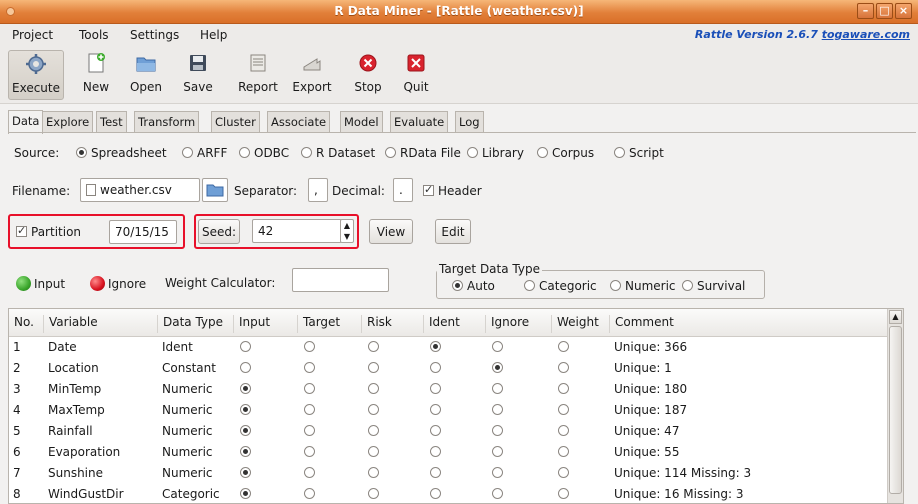  I want to click on input-role-toggle: Input, so click(40, 283).